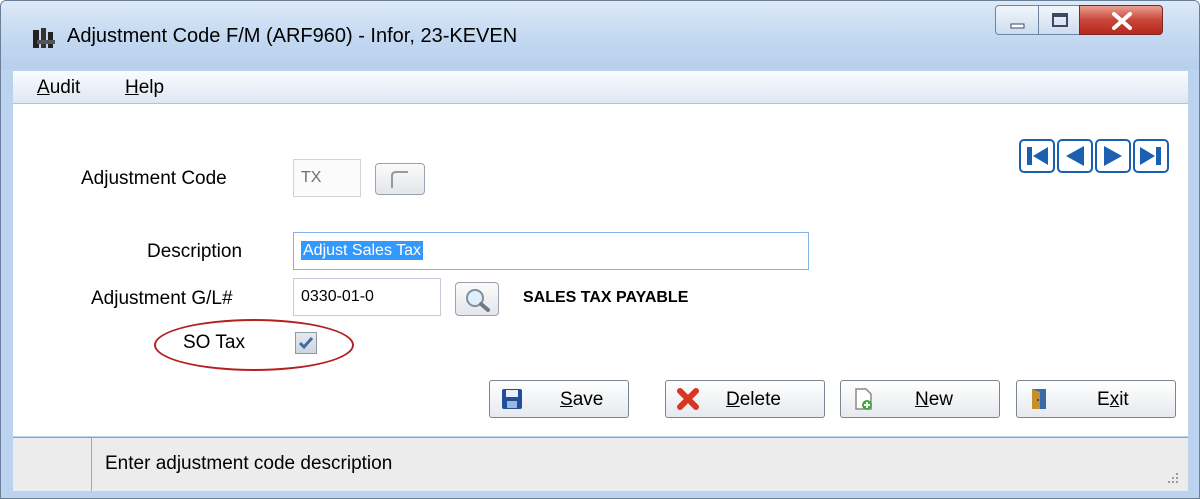  I want to click on blank-button-icon, so click(399, 179).